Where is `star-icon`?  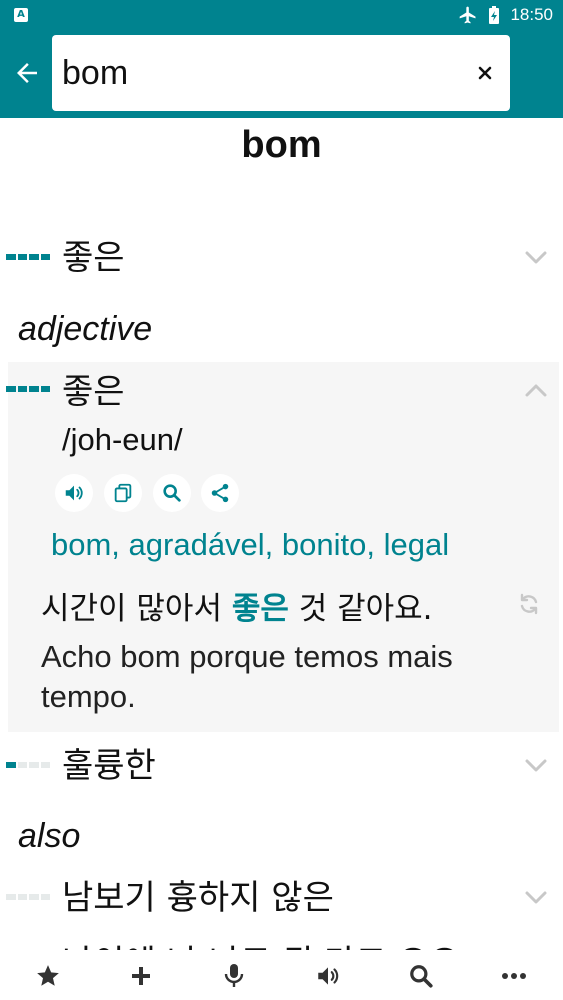 star-icon is located at coordinates (48, 975).